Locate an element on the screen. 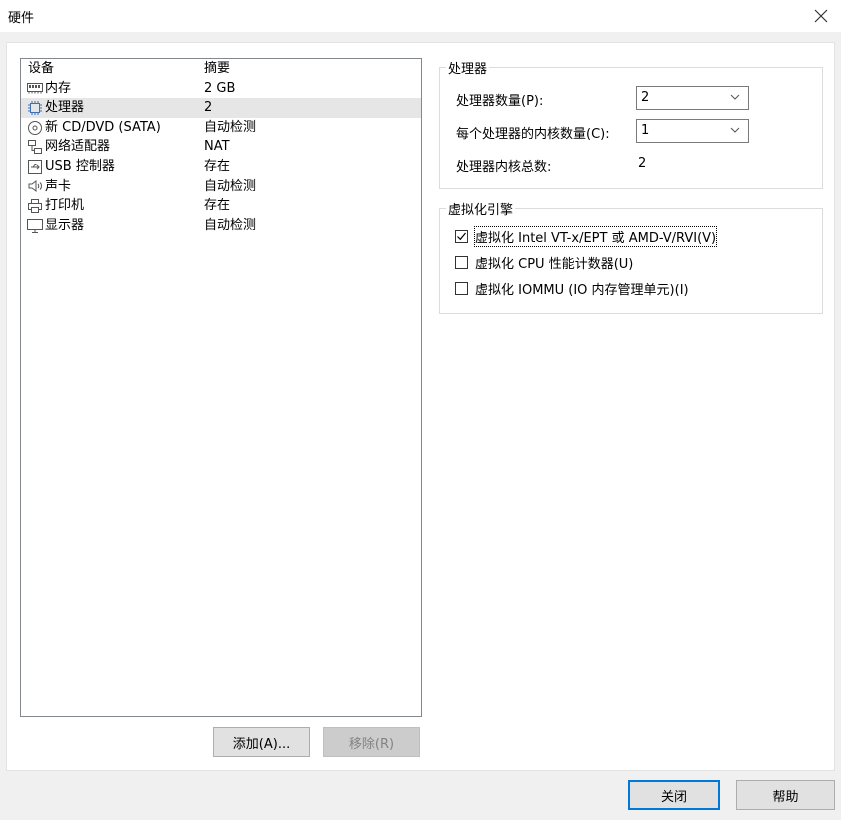  device-row-display: 显示器 自动检测 is located at coordinates (221, 226).